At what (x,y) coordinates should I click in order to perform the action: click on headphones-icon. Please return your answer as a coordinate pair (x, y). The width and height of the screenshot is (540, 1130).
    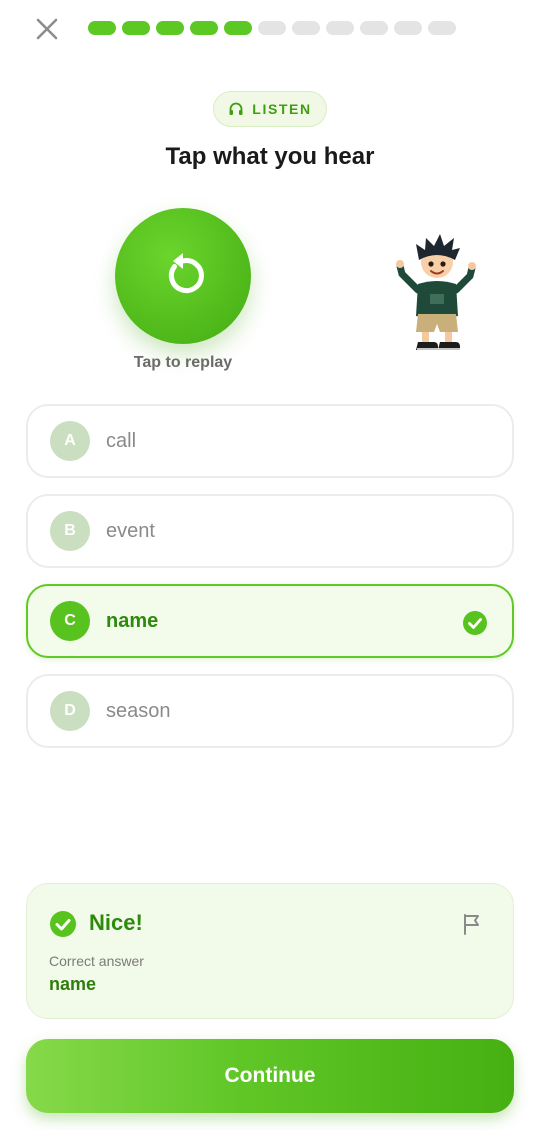
    Looking at the image, I should click on (236, 108).